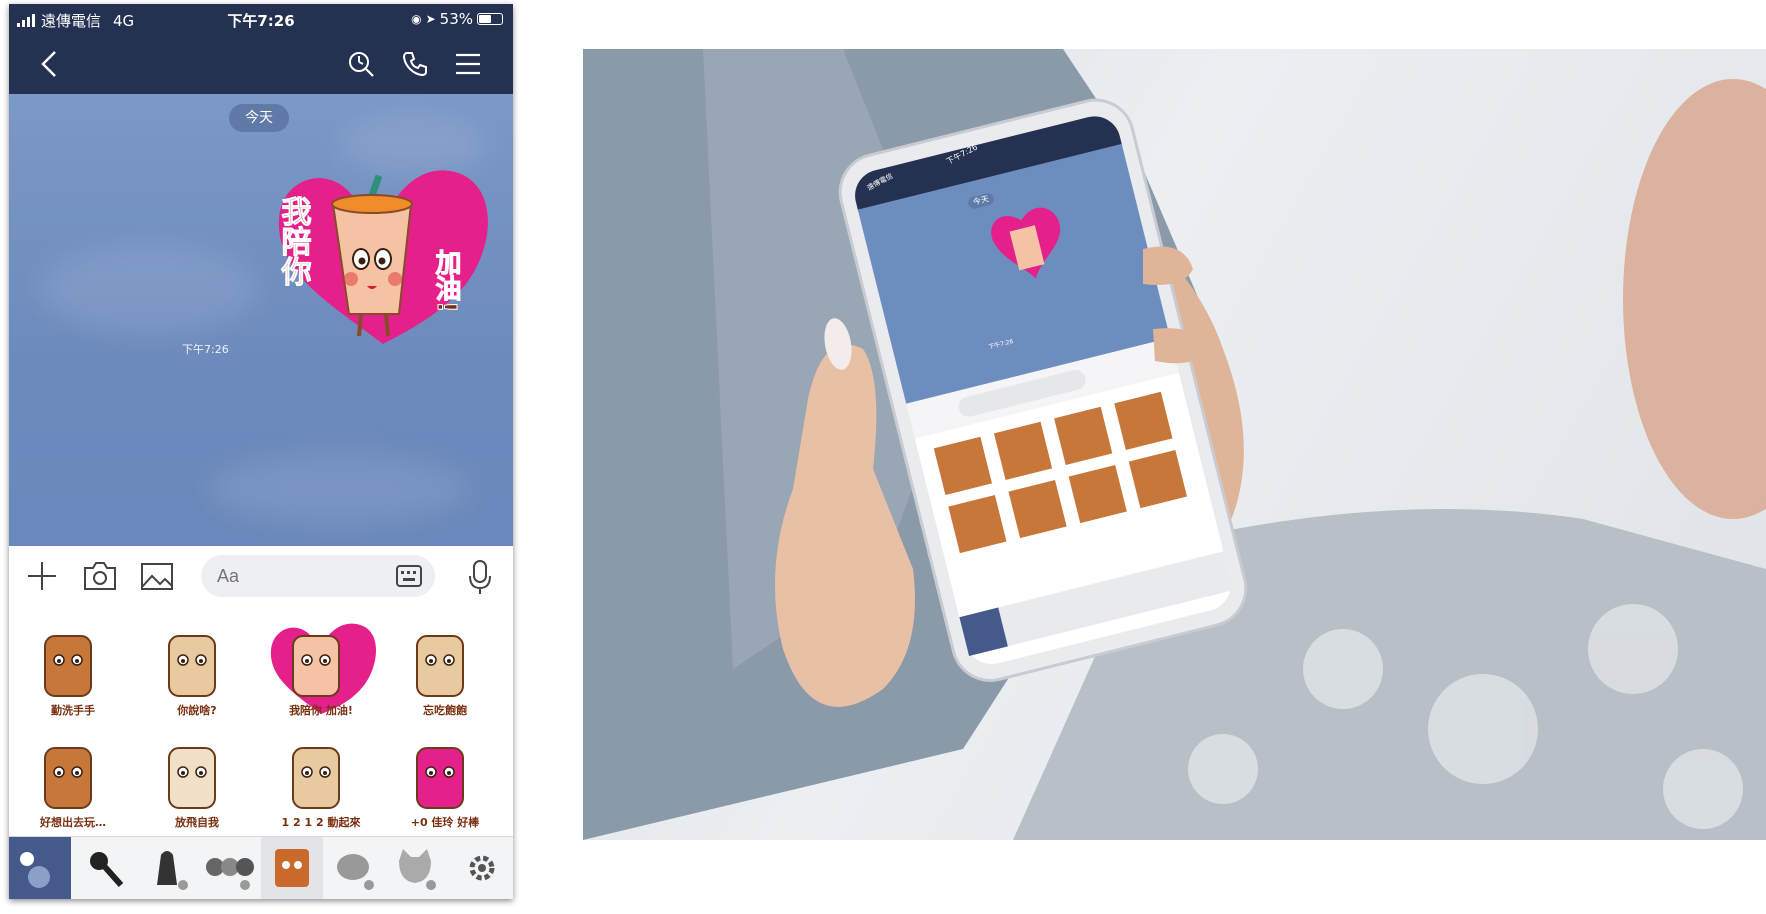 The image size is (1766, 914). Describe the element at coordinates (430, 19) in the screenshot. I see `location-icon: ➤` at that location.